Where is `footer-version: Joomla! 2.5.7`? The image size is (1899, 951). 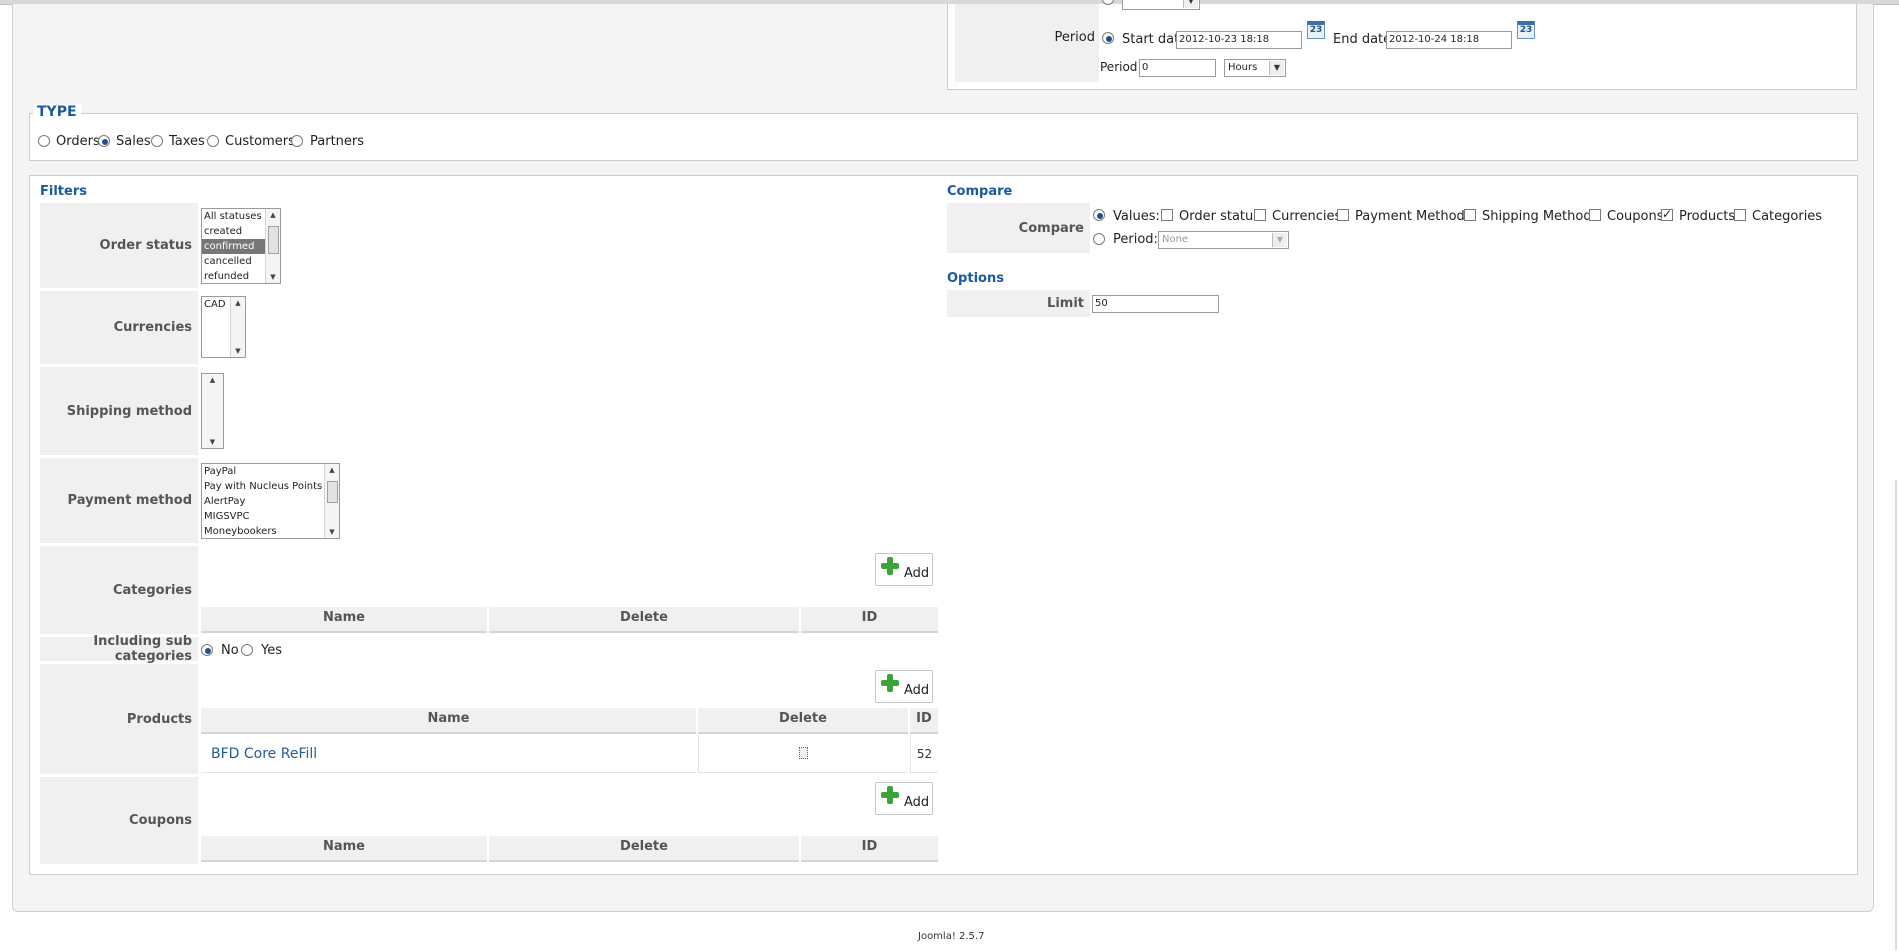
footer-version: Joomla! 2.5.7 is located at coordinates (951, 936).